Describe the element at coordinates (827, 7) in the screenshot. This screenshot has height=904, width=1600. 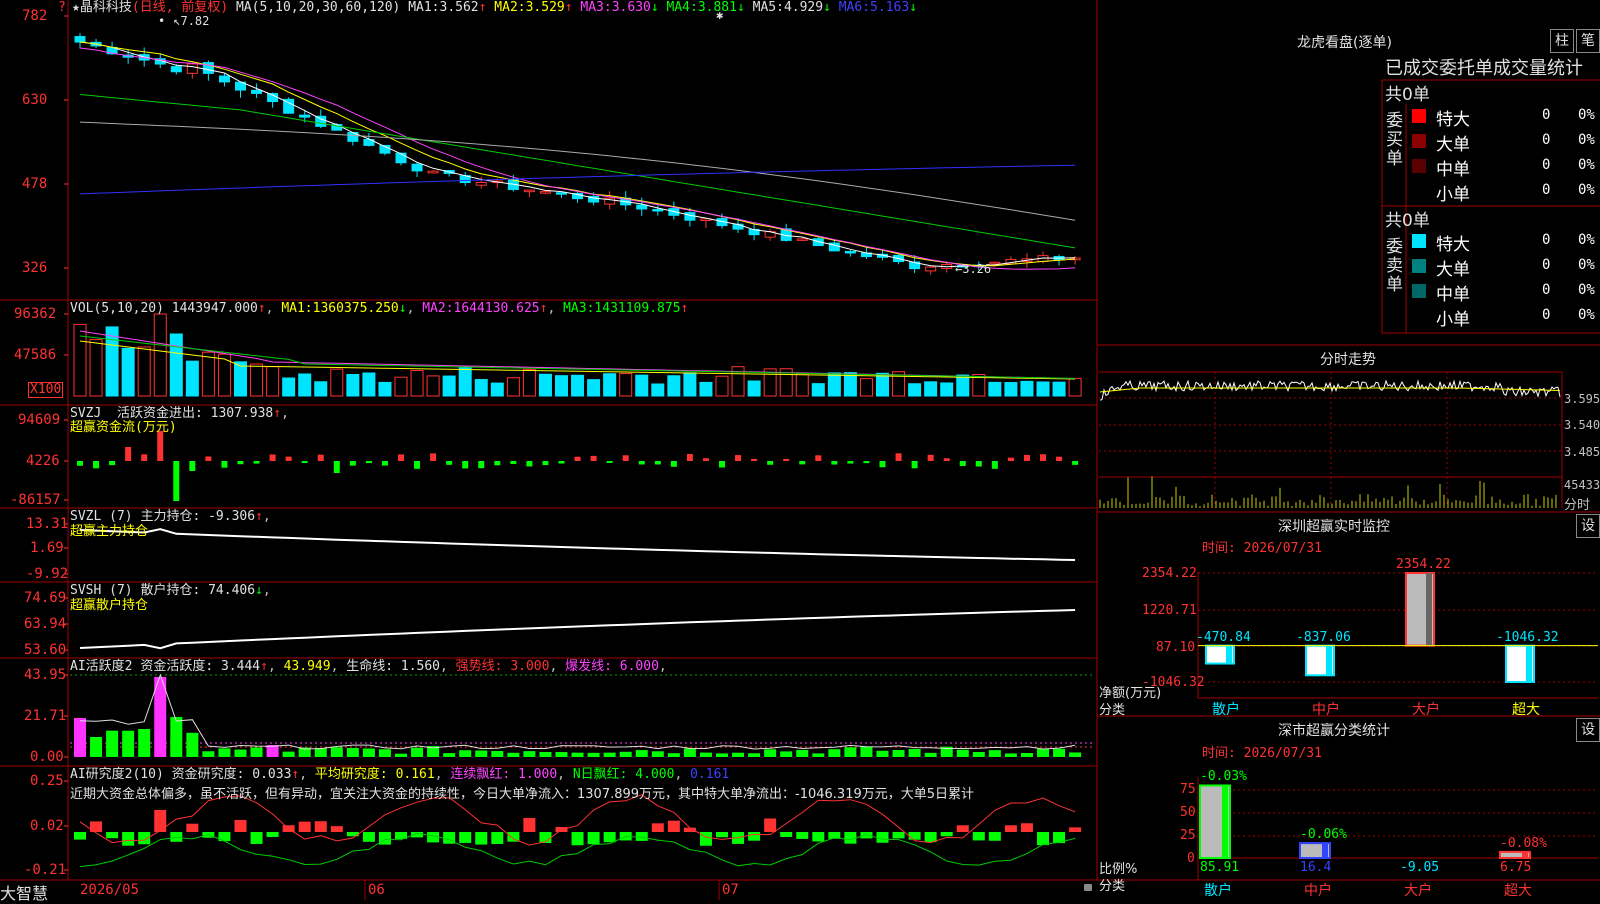
I see `ma5-arrow: ↓` at that location.